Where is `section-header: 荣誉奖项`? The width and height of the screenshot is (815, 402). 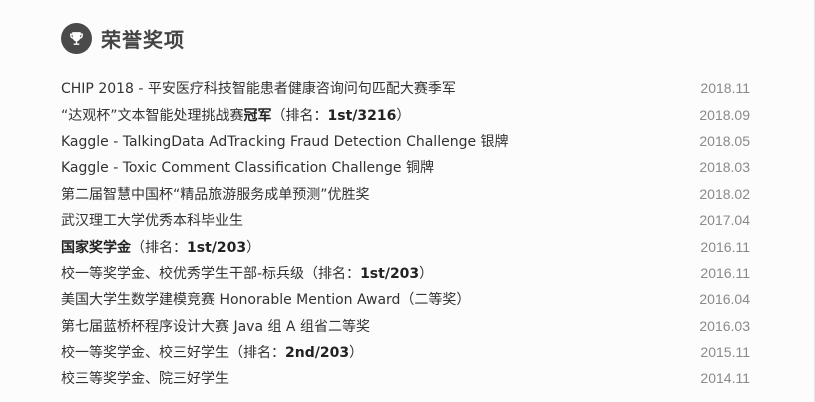 section-header: 荣誉奖项 is located at coordinates (123, 38).